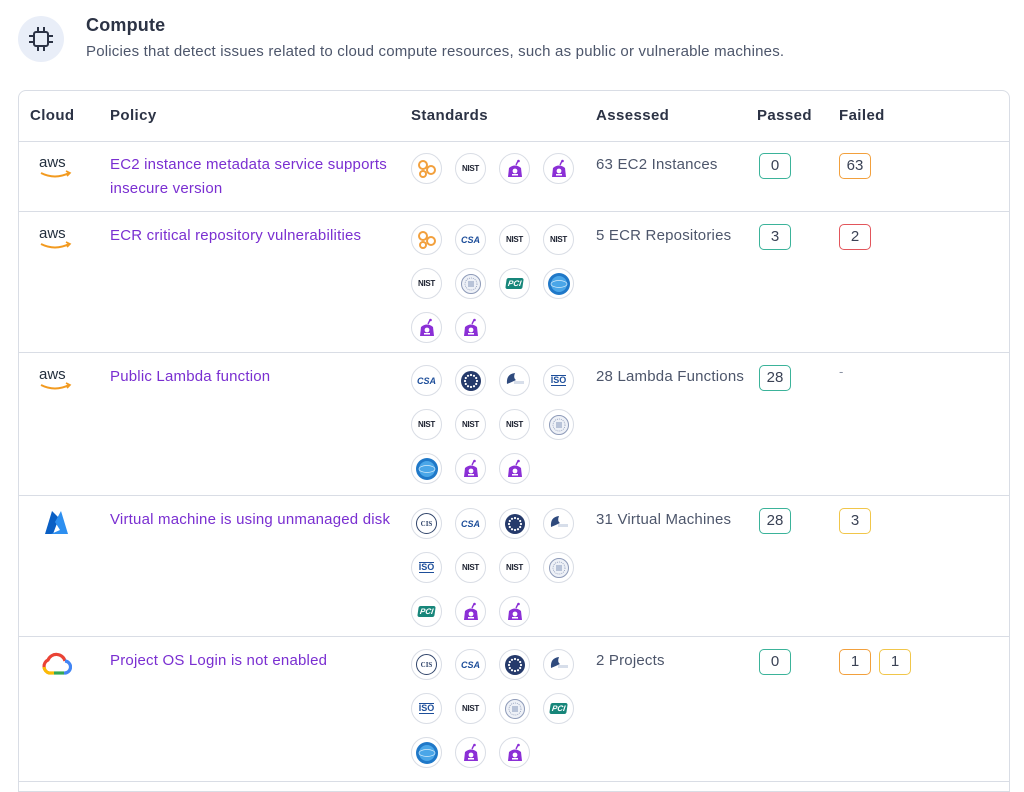 The width and height of the screenshot is (1024, 792). Describe the element at coordinates (676, 520) in the screenshot. I see `assessed-resources: 31 Virtual Machines` at that location.